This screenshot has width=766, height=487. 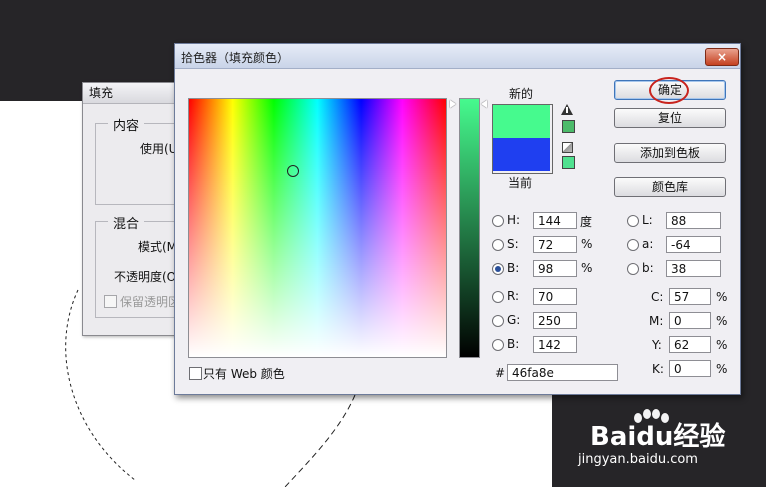 I want to click on b-unit: %, so click(x=587, y=268).